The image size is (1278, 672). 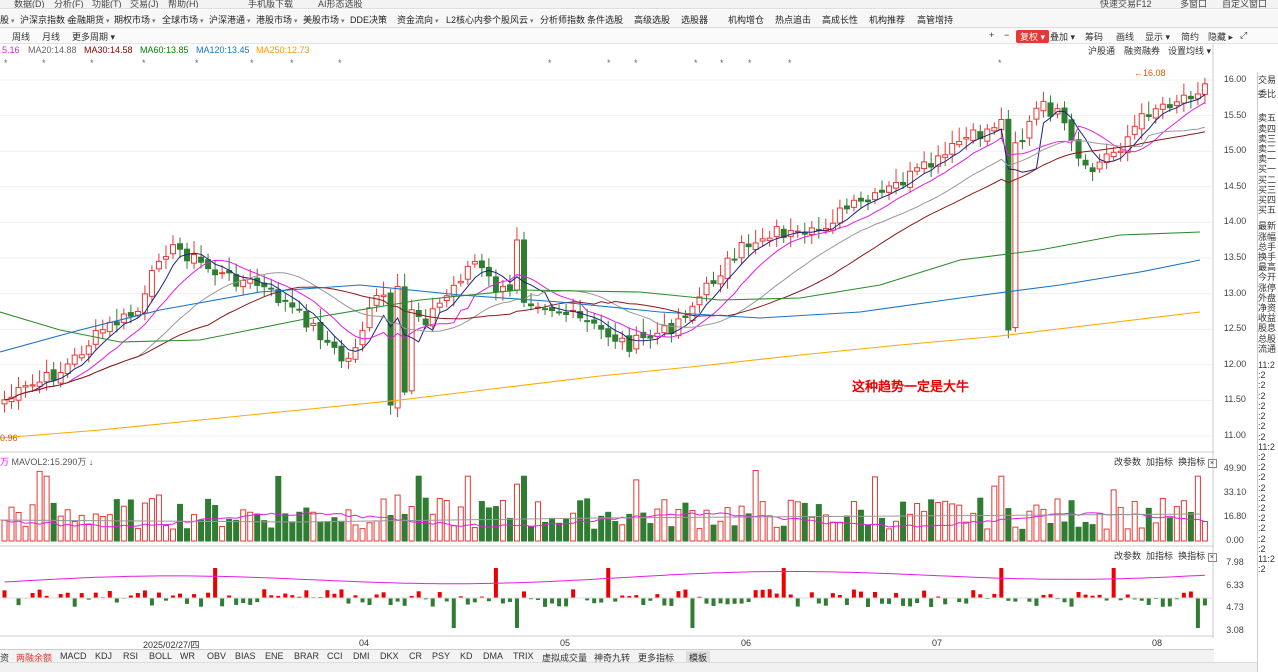 What do you see at coordinates (306, 656) in the screenshot?
I see `indicator-tab: BRAR` at bounding box center [306, 656].